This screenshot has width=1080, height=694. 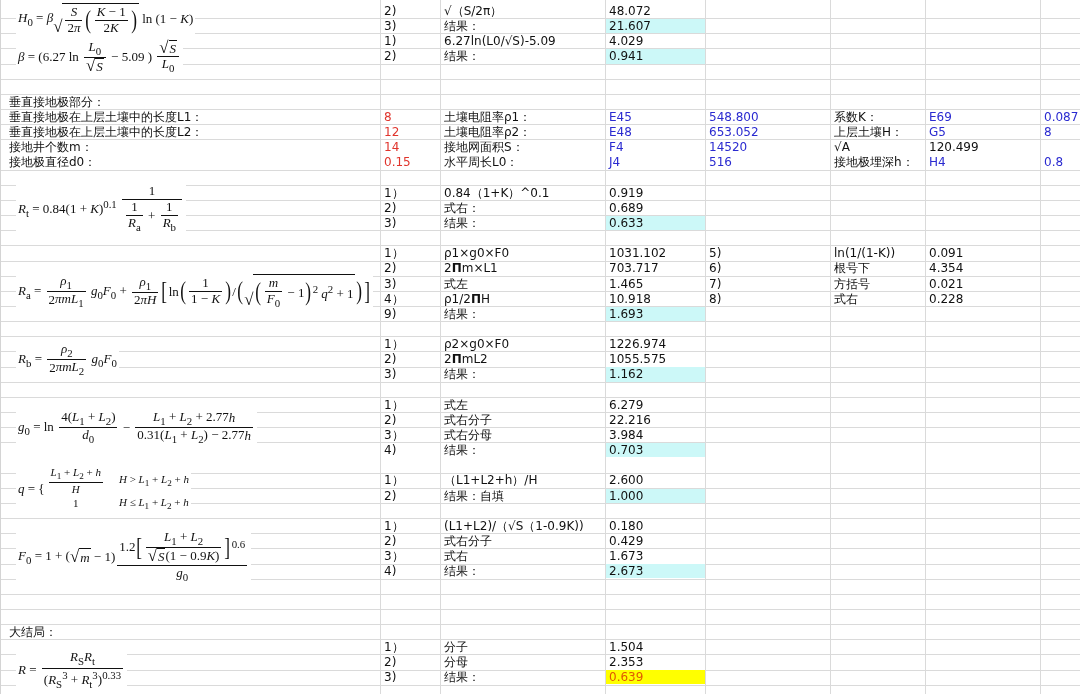 What do you see at coordinates (488, 132) in the screenshot?
I see `table-cell-text: 土壤电阻率ρ2：` at bounding box center [488, 132].